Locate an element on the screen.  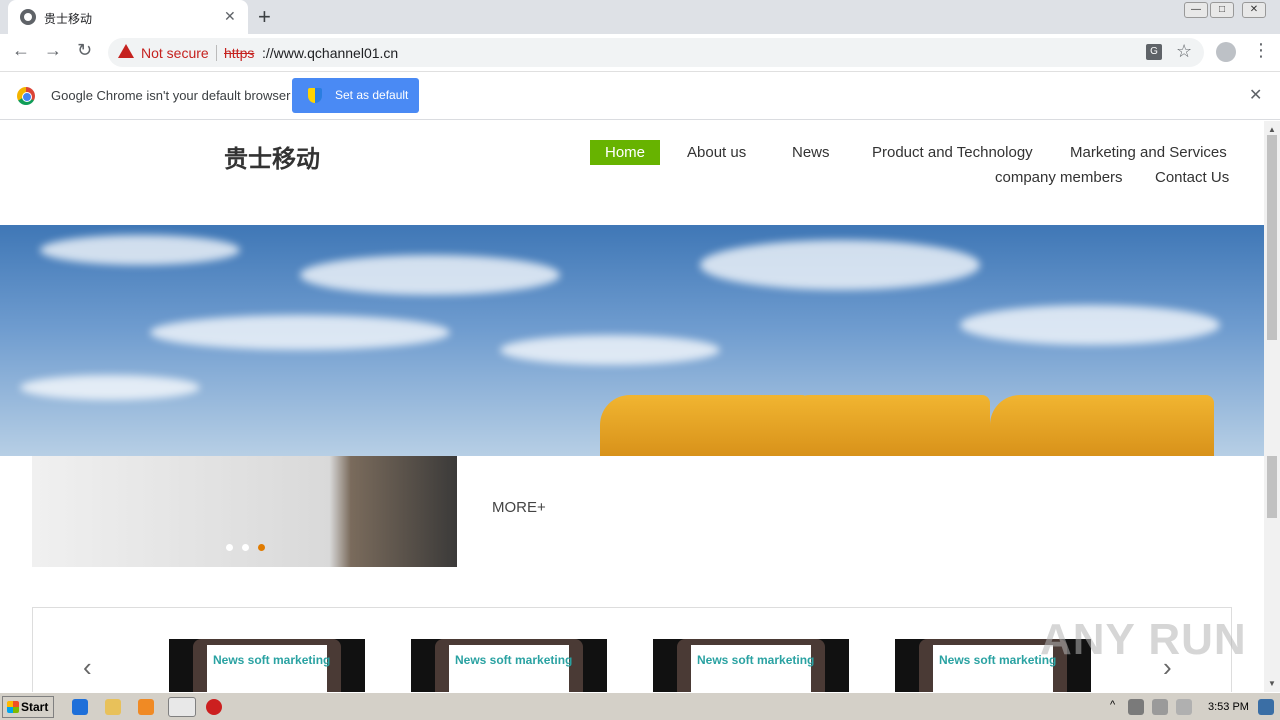
slider-dot-active is located at coordinates (261, 547).